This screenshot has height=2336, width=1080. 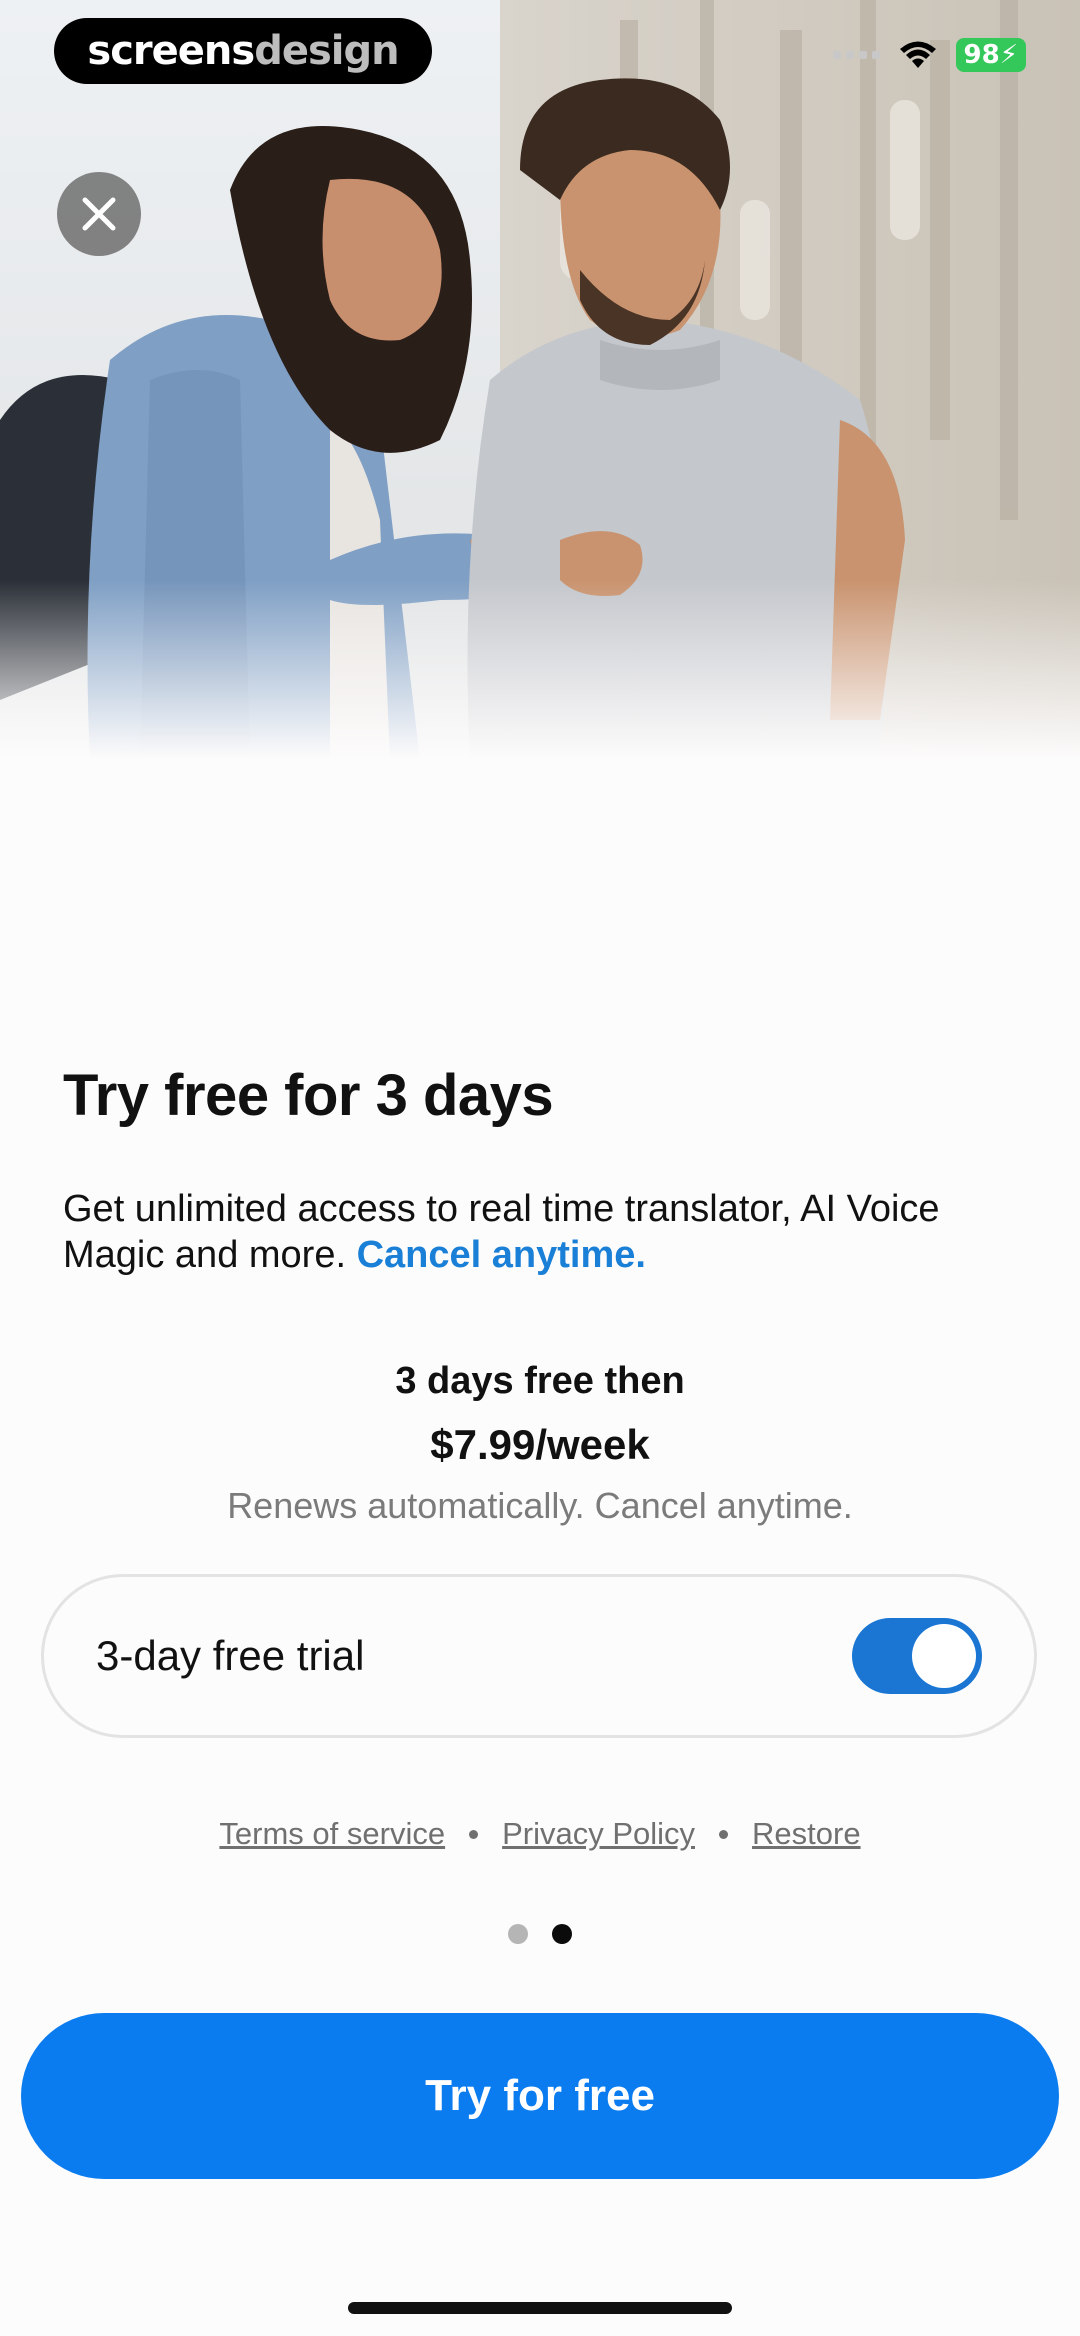 I want to click on renewal-note: Renews automatically. Cancel anytime., so click(x=540, y=1505).